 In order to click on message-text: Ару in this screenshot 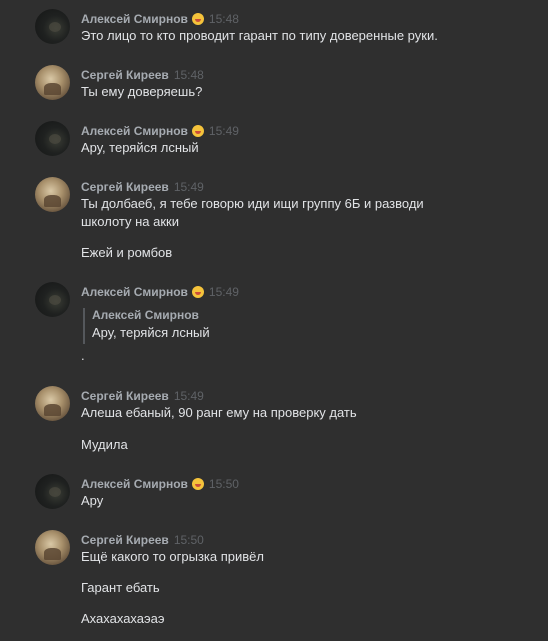, I will do `click(92, 500)`.